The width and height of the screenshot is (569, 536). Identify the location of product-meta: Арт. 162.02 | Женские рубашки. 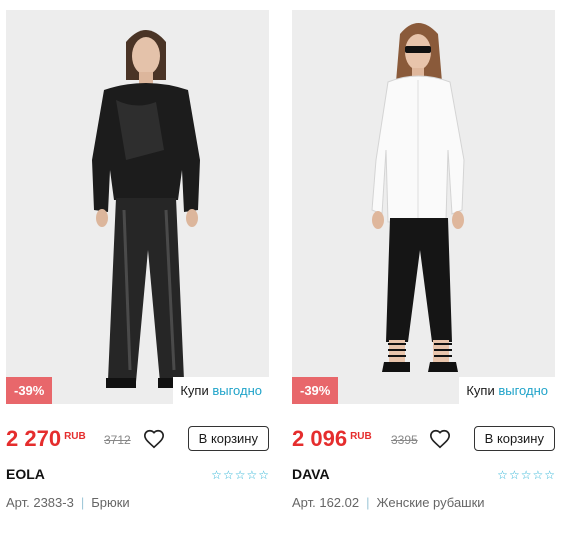
(388, 502).